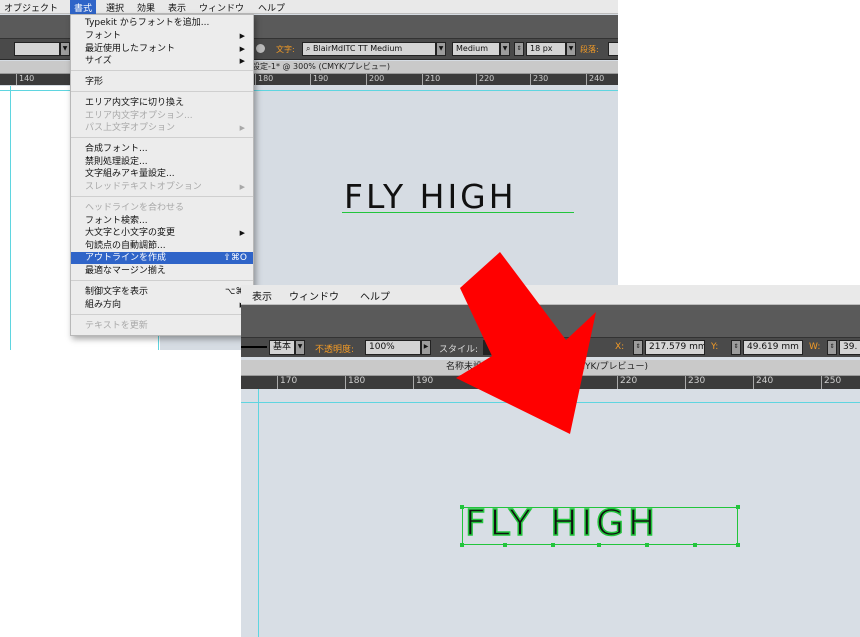  What do you see at coordinates (10, 218) in the screenshot?
I see `guide-line` at bounding box center [10, 218].